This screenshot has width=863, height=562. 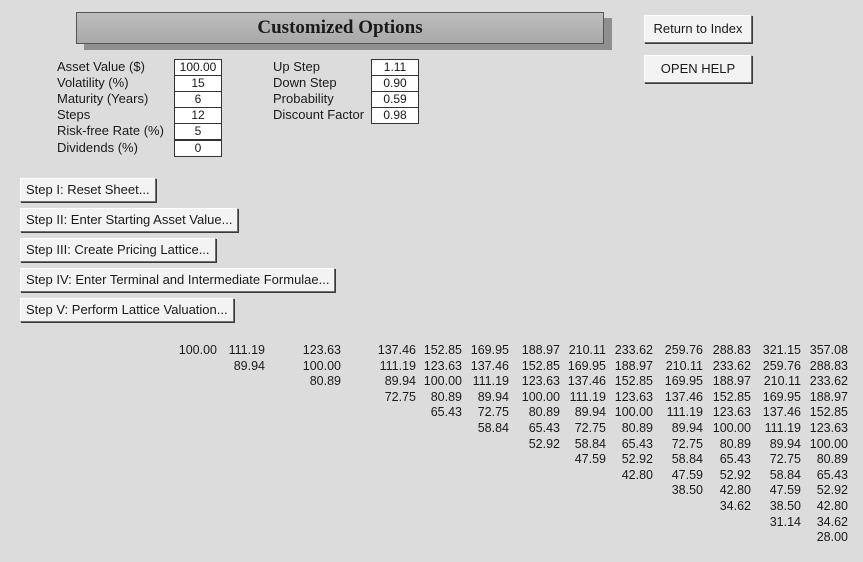 I want to click on up-step-value: 1.11, so click(x=395, y=67).